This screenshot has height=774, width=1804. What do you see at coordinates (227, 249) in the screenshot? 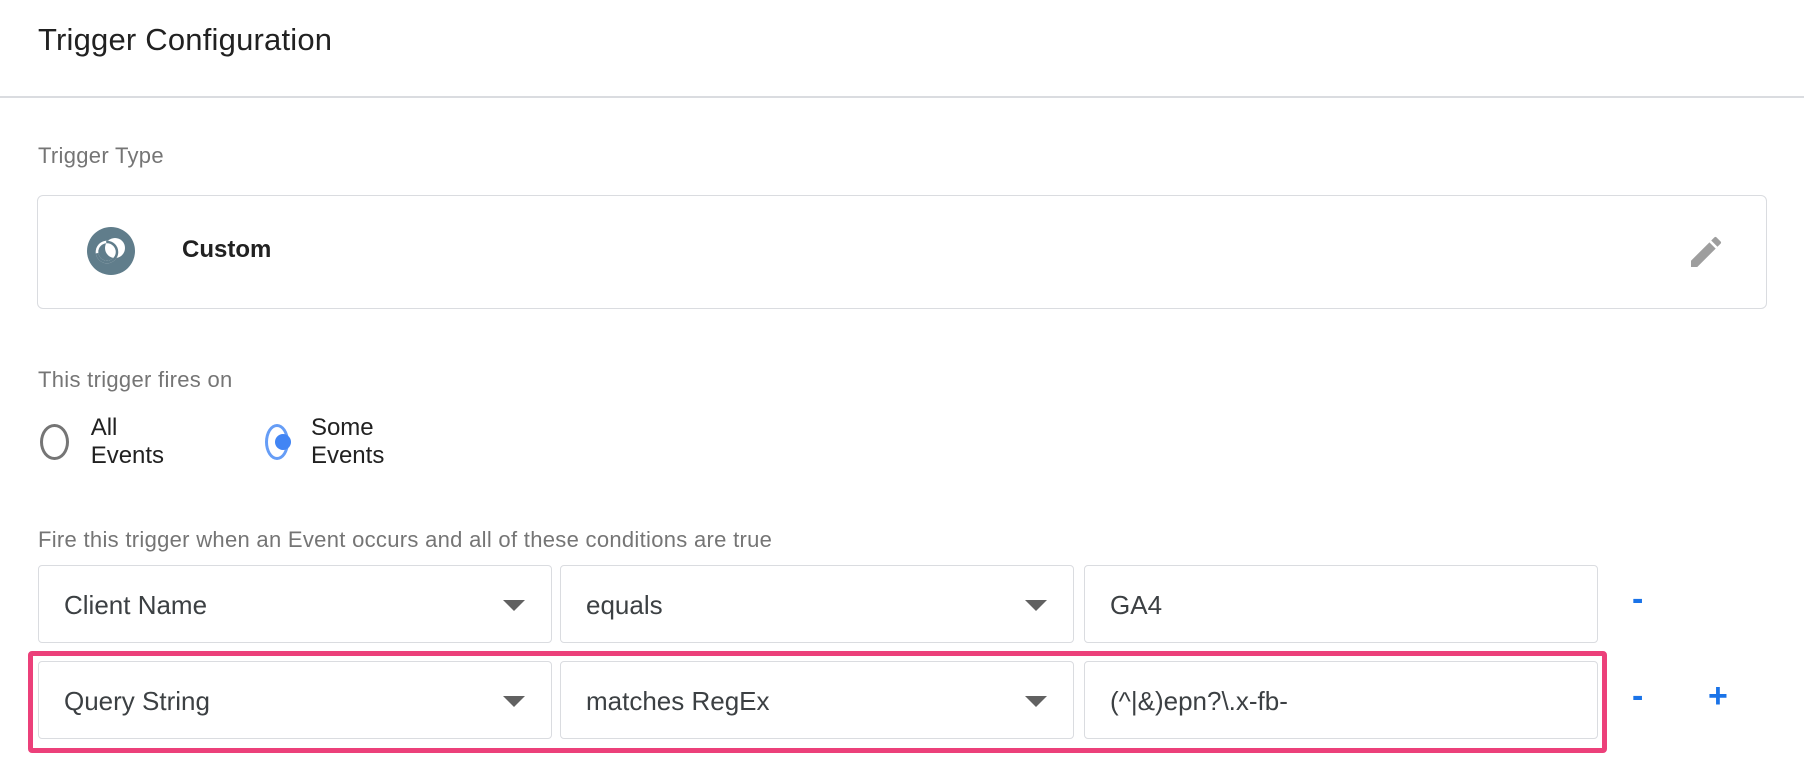
I see `trigger-type-name: Custom` at bounding box center [227, 249].